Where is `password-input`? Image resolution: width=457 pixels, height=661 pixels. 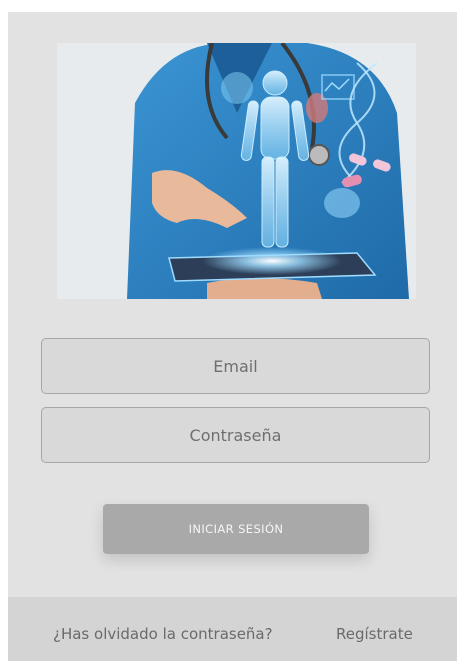 password-input is located at coordinates (235, 435).